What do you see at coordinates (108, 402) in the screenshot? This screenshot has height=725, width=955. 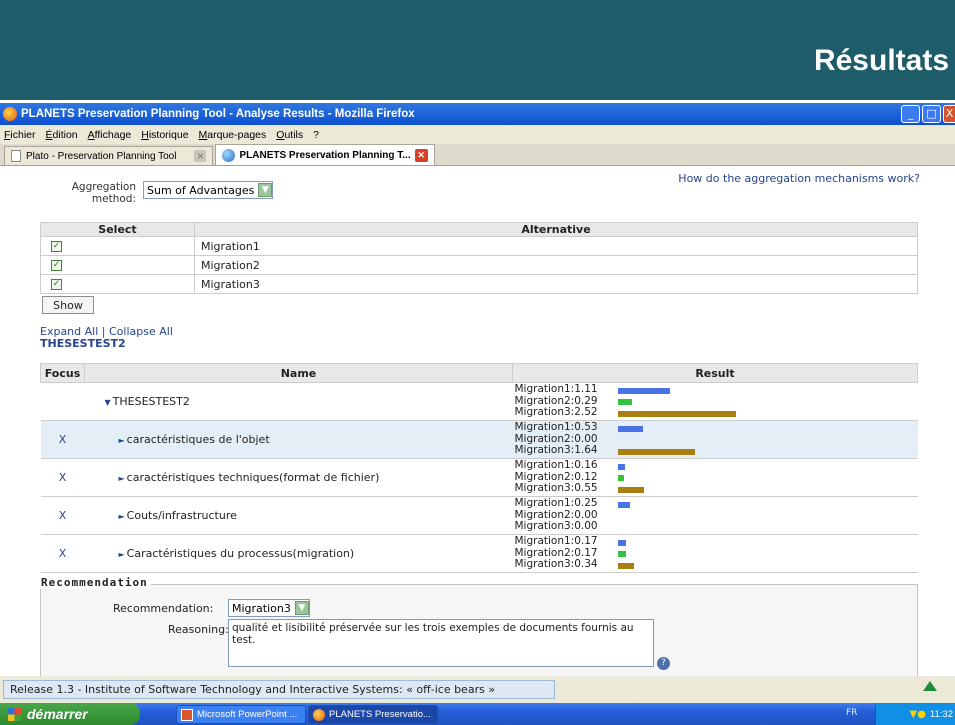 I see `collapse-arrow-icon: ▼` at bounding box center [108, 402].